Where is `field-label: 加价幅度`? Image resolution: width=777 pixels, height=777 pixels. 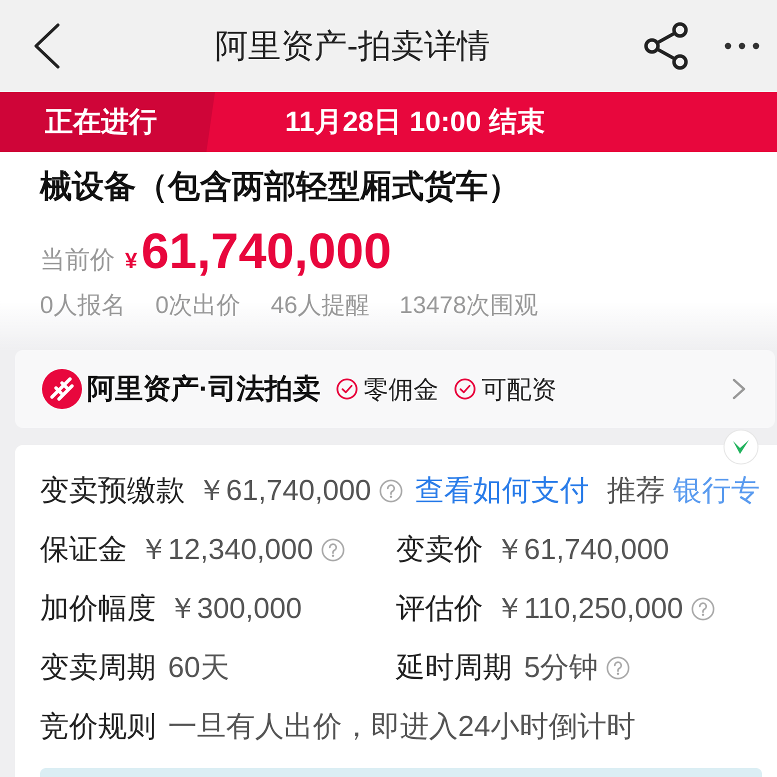 field-label: 加价幅度 is located at coordinates (98, 609).